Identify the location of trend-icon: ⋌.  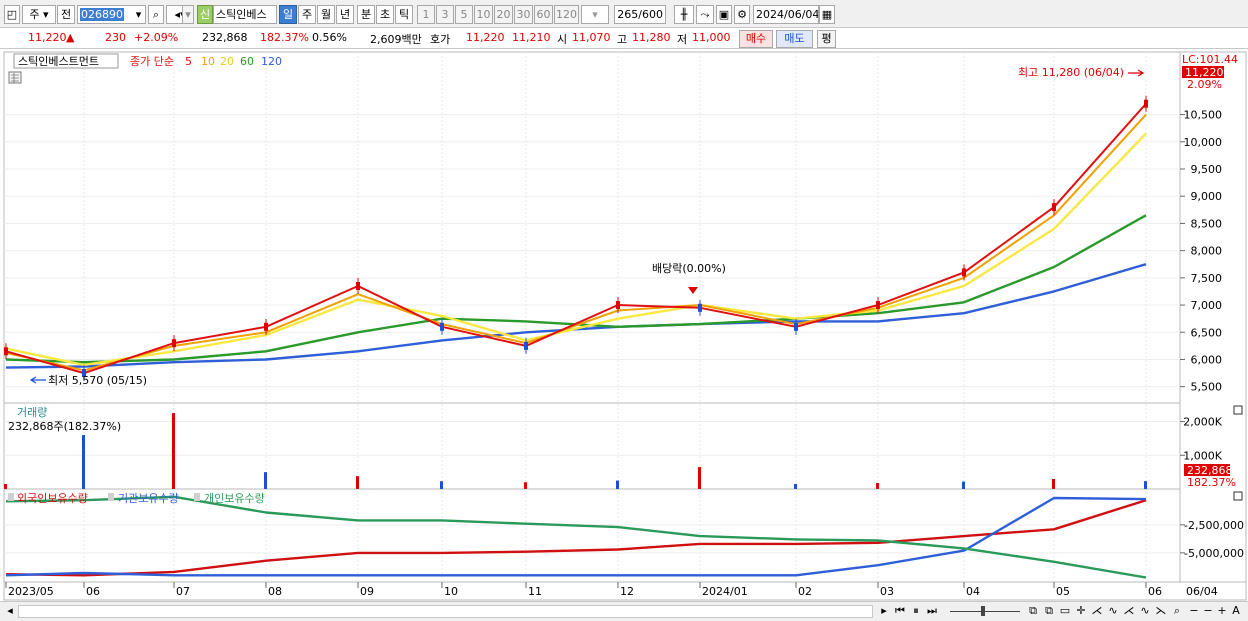
(1097, 611).